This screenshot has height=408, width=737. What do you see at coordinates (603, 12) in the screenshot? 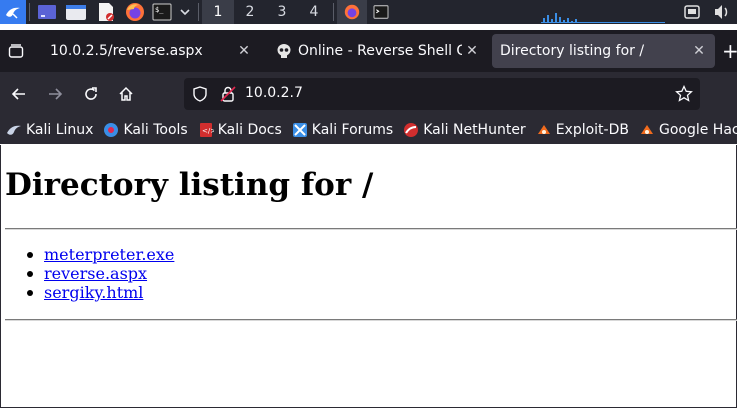
I see `cpu-graph-icon` at bounding box center [603, 12].